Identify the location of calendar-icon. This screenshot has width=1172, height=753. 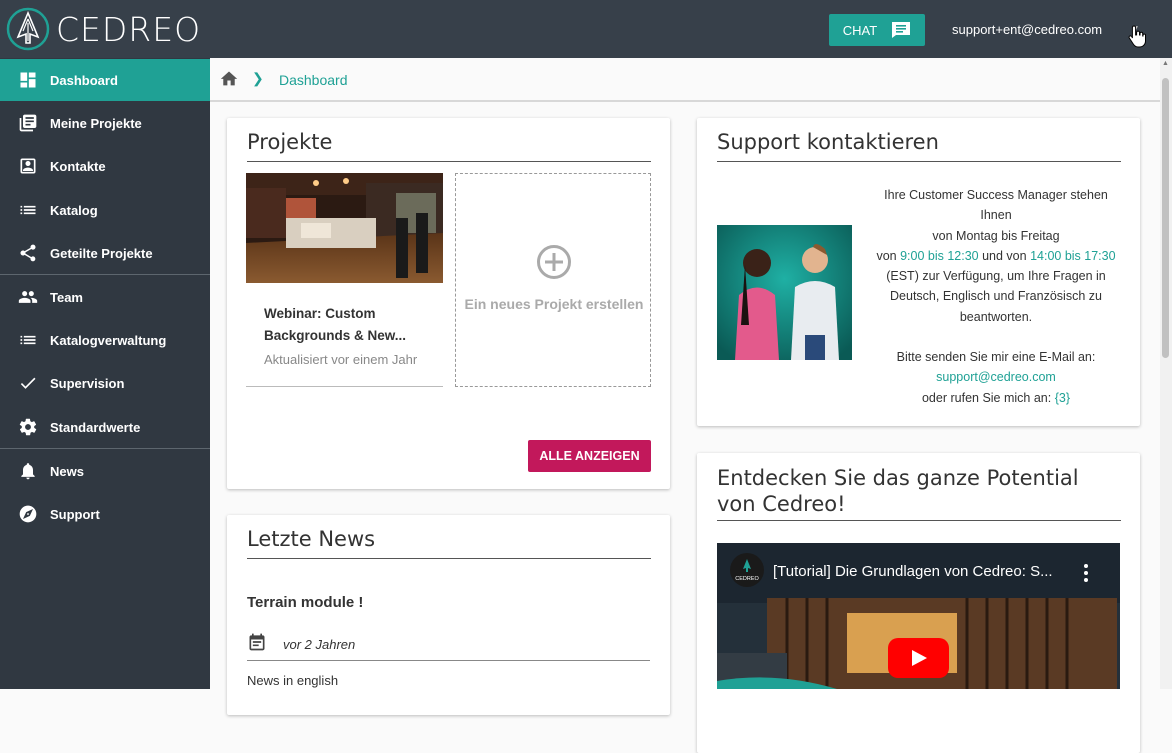
(257, 642).